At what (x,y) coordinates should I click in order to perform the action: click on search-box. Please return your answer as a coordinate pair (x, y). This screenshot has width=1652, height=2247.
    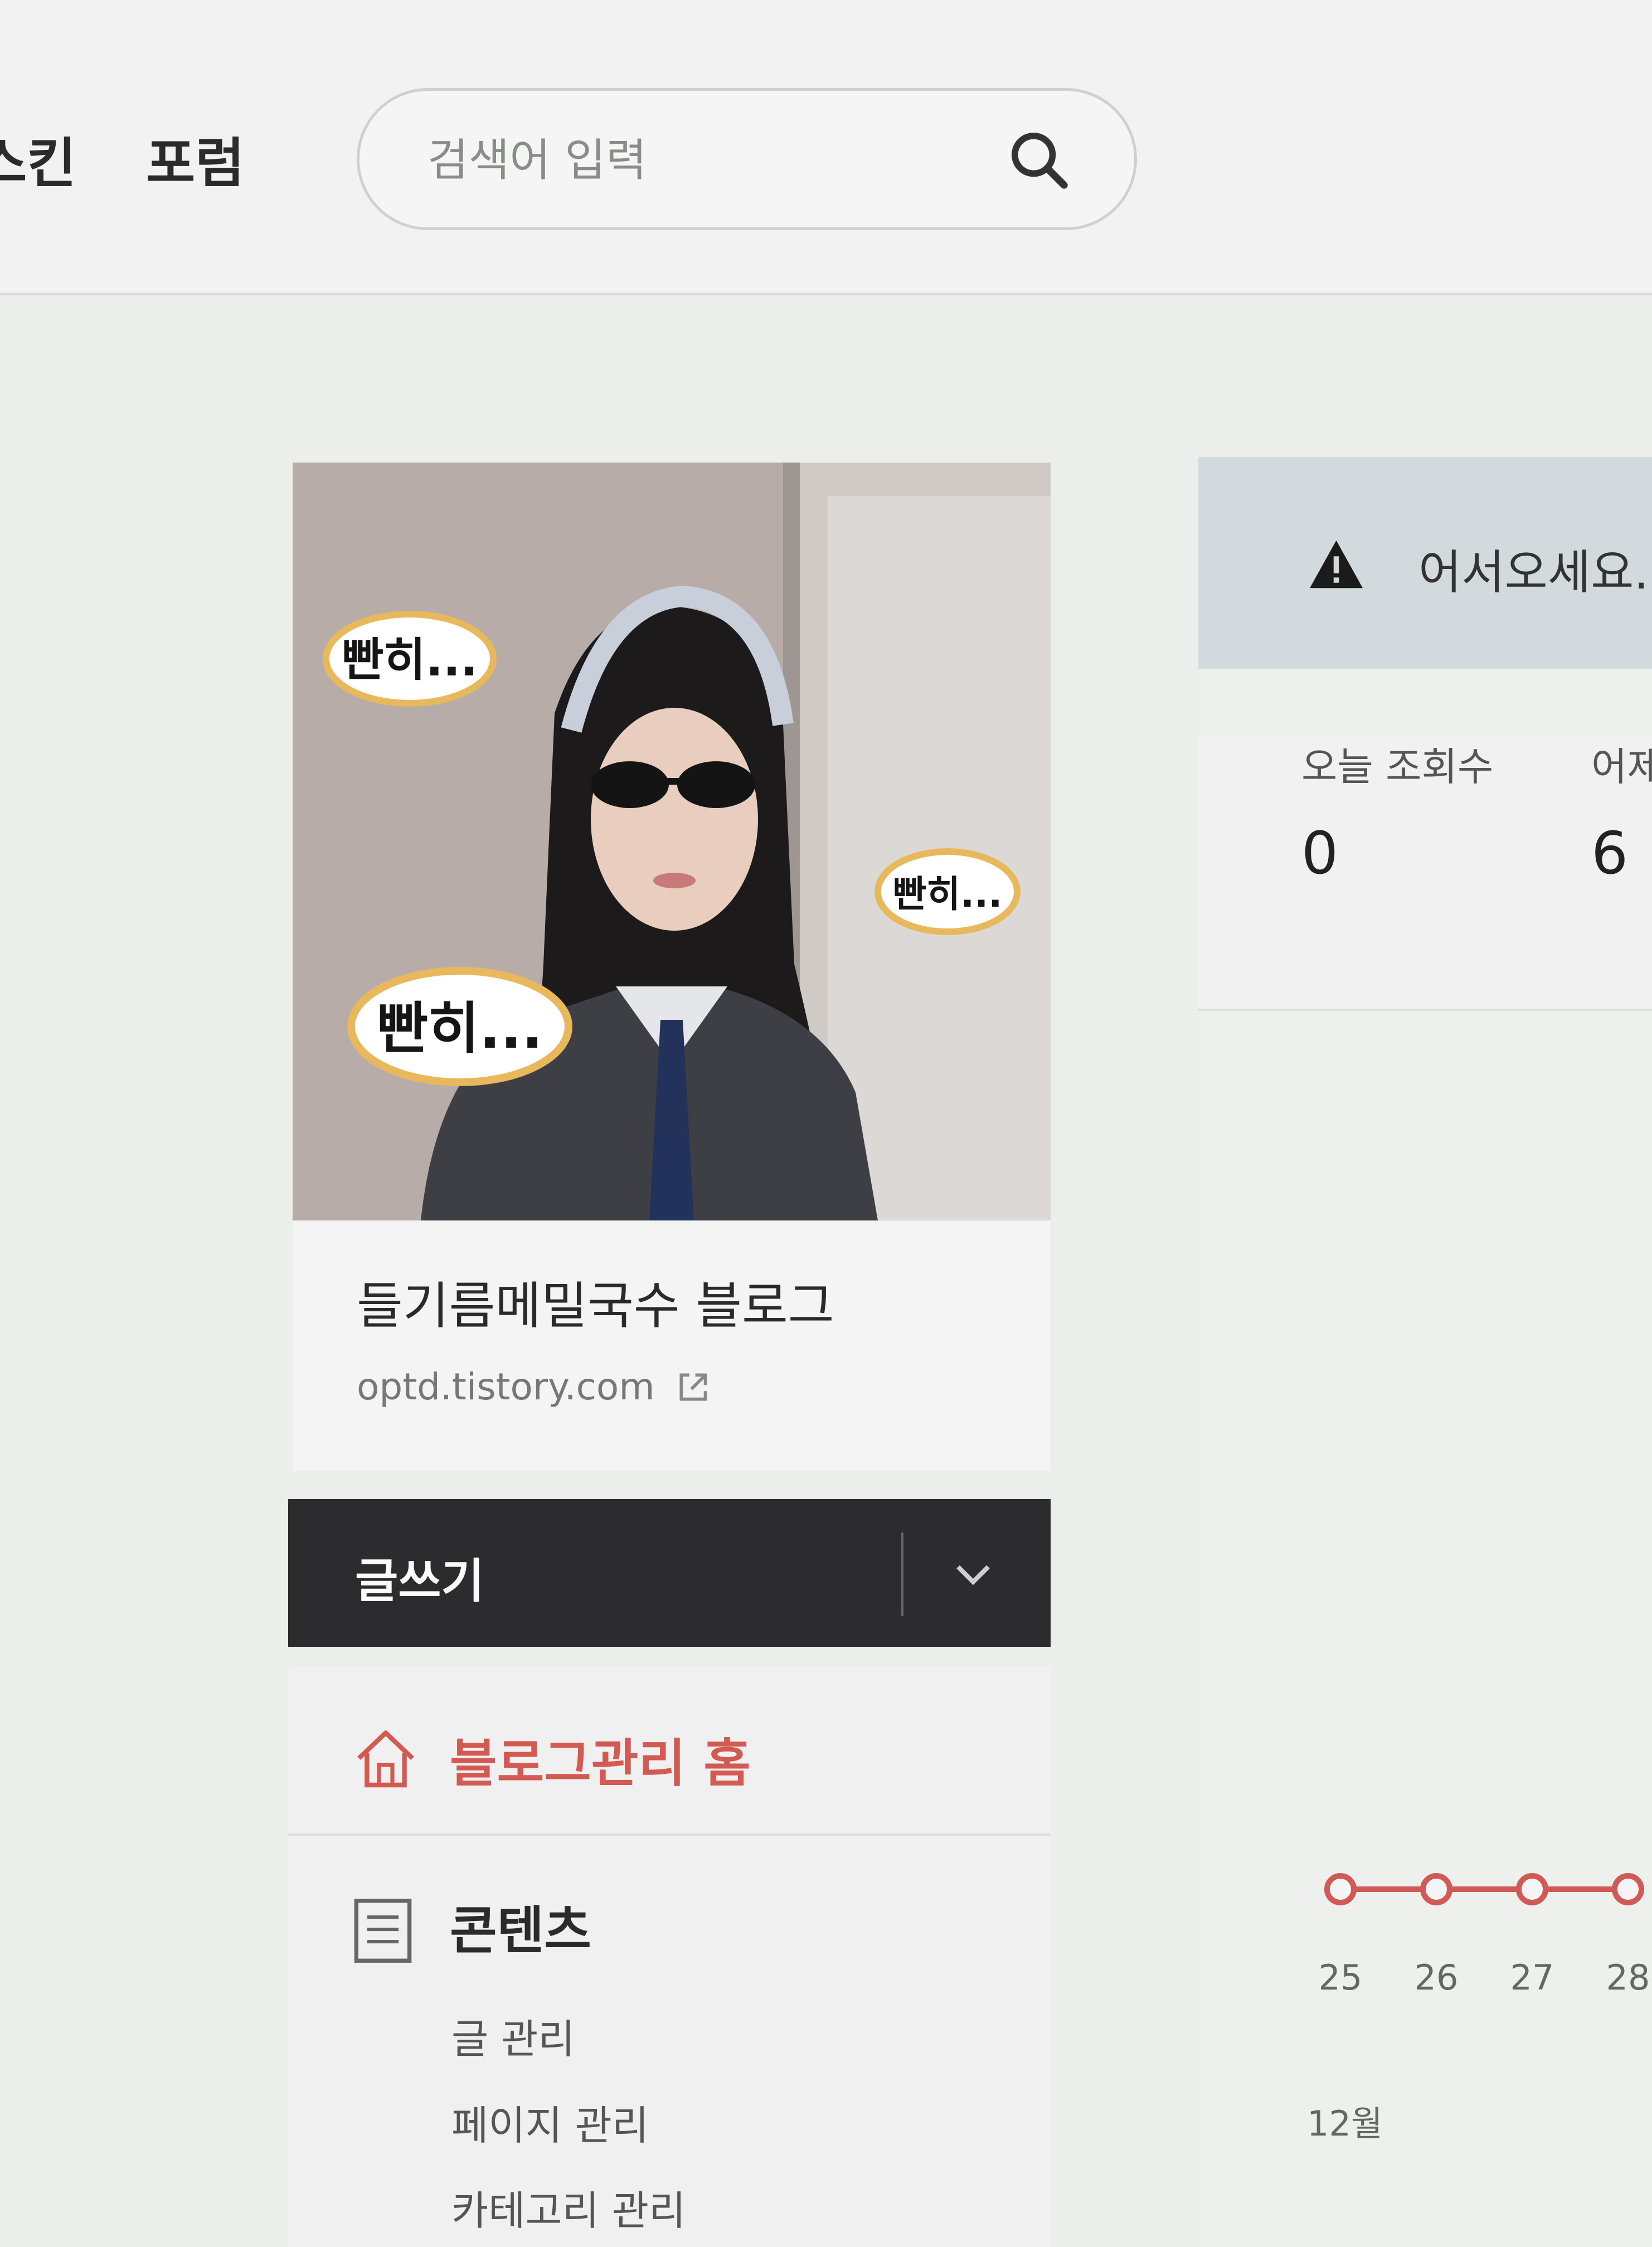
    Looking at the image, I should click on (747, 159).